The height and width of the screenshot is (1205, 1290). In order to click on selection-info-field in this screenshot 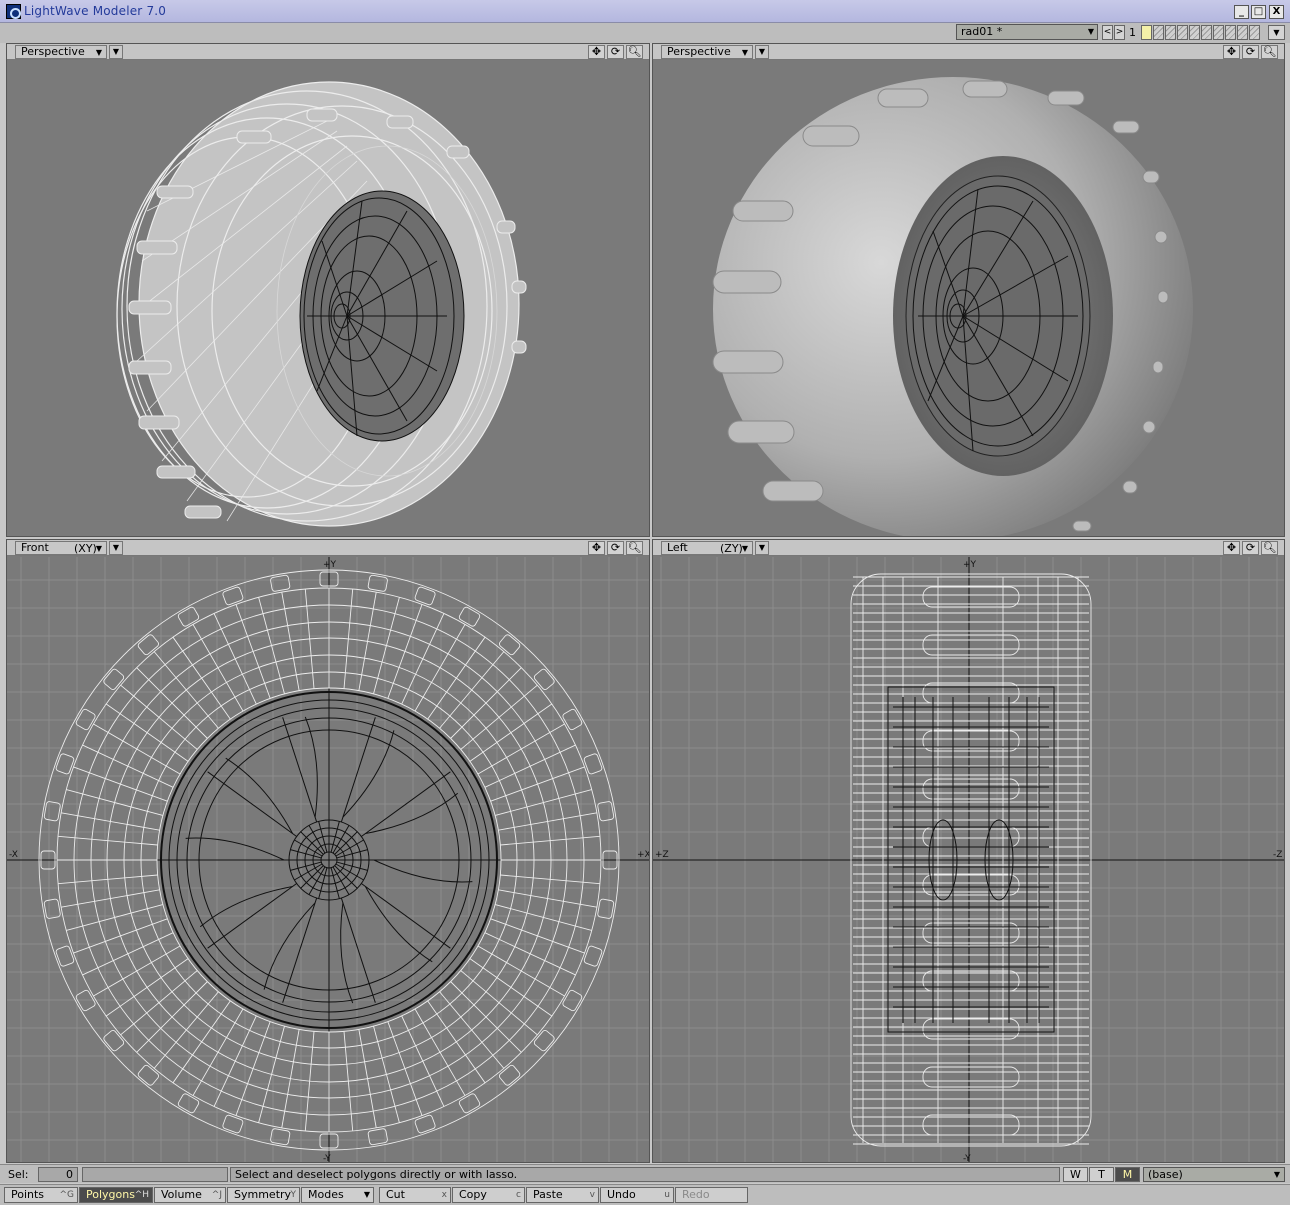, I will do `click(155, 1174)`.